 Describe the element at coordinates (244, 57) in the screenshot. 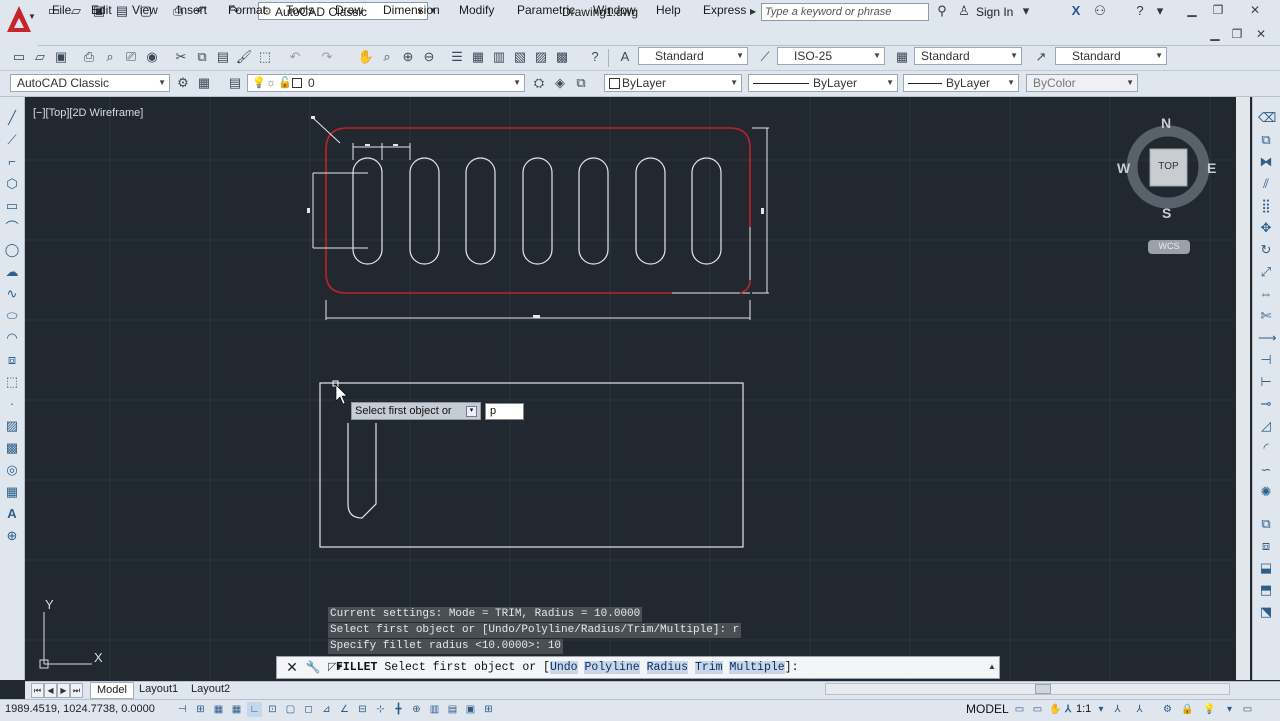

I see `match-properties-icon: 🖌` at that location.